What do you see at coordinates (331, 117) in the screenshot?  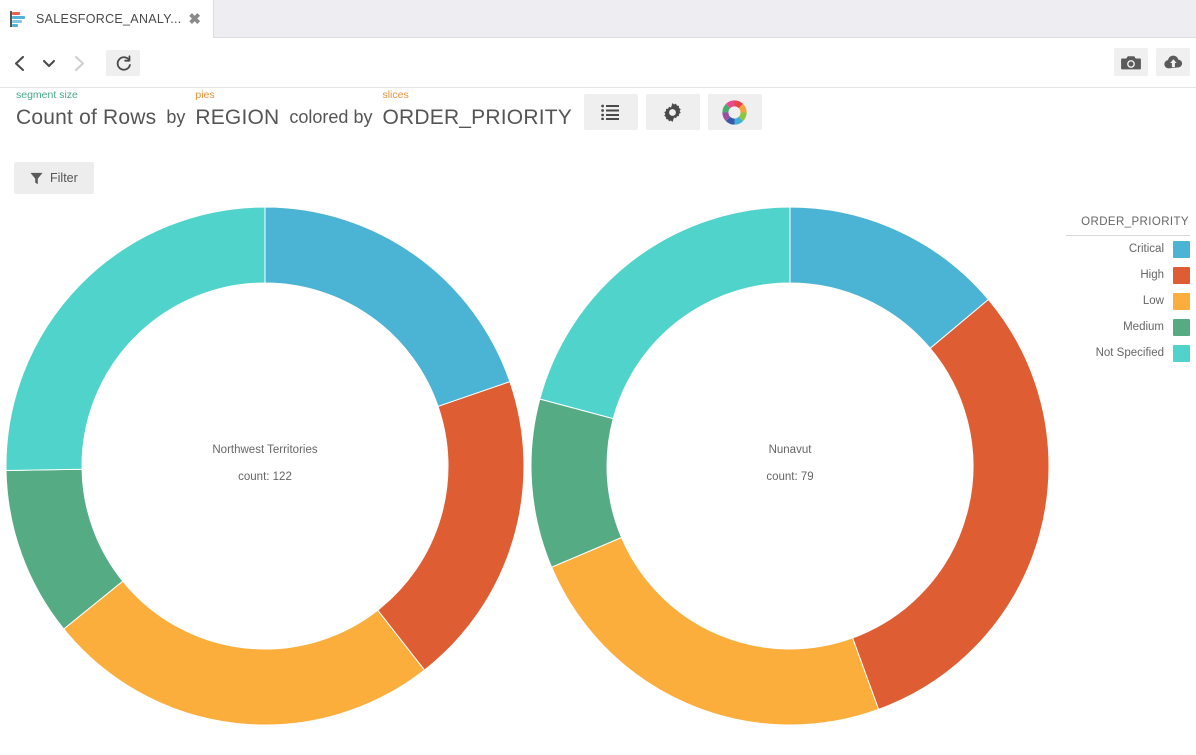 I see `query-connector-colored-by: colored by` at bounding box center [331, 117].